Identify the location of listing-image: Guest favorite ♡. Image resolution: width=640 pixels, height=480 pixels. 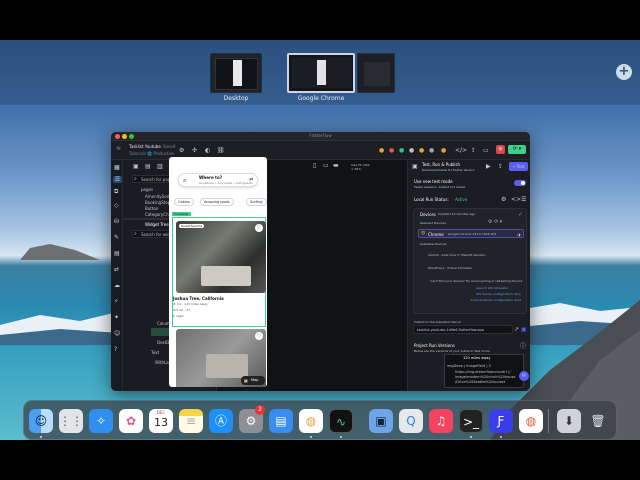
(221, 257).